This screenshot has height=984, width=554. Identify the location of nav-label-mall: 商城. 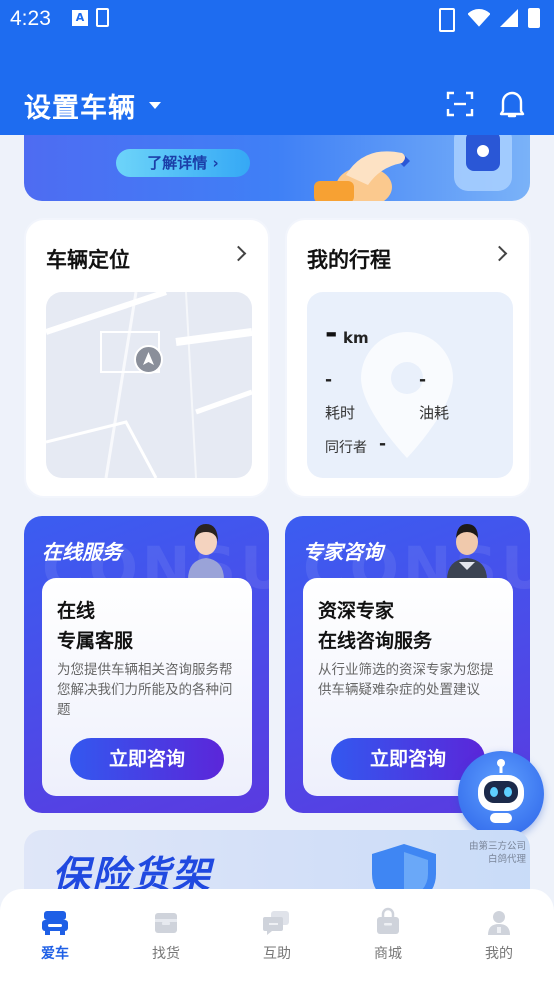
(388, 954).